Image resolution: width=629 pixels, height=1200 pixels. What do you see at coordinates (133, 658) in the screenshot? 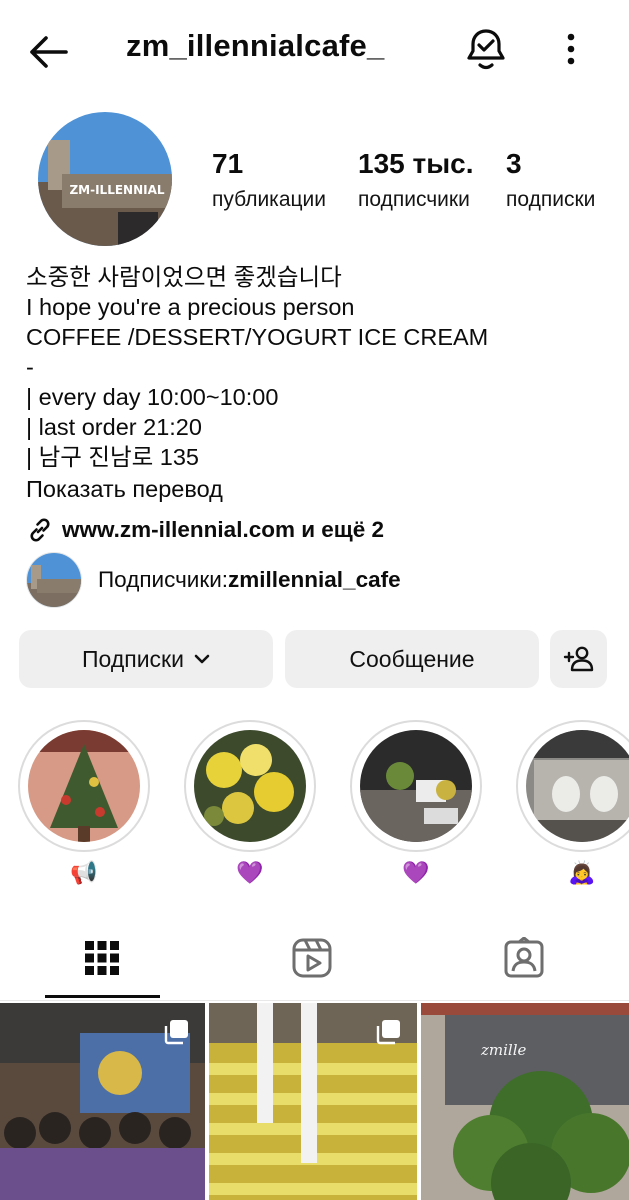
I see `following-button-label: Подписки` at bounding box center [133, 658].